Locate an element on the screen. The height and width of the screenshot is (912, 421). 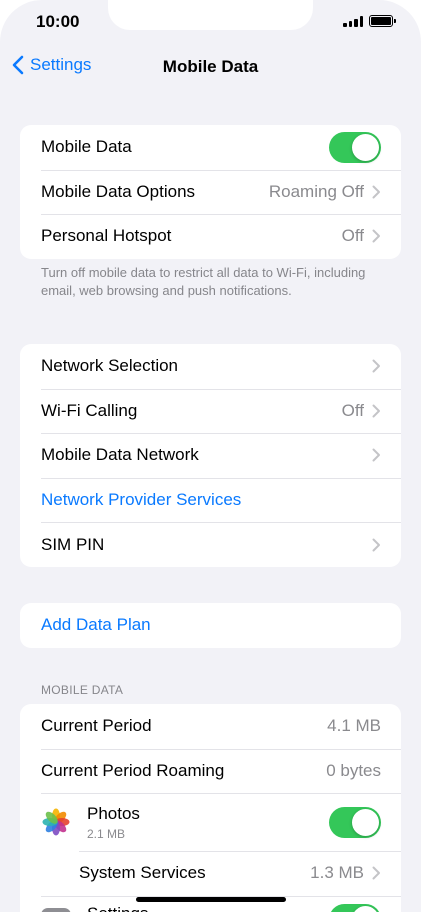
settings-app-name: Settings is located at coordinates (208, 908).